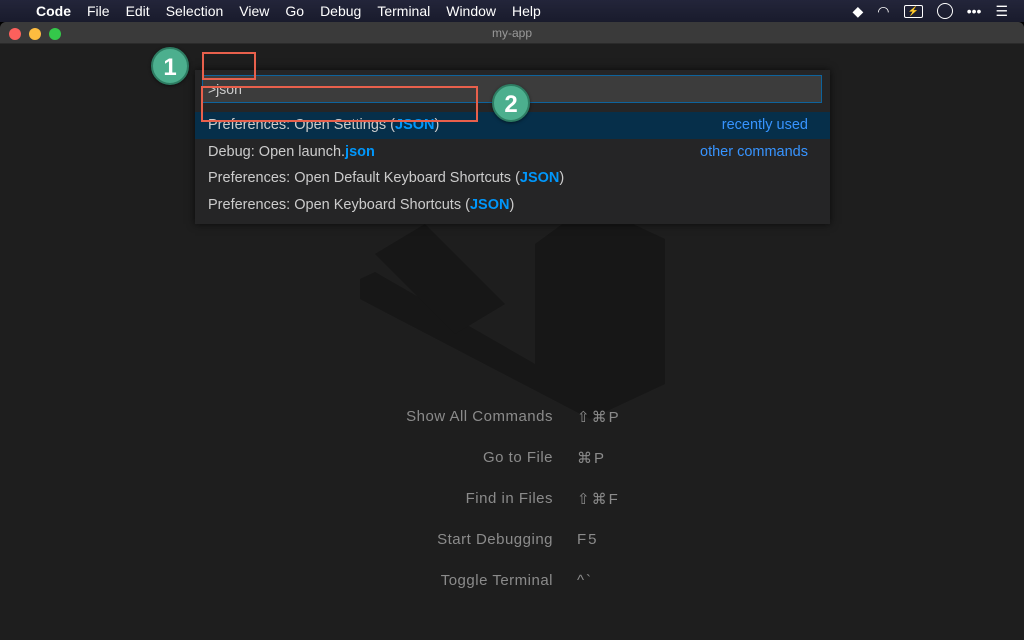  Describe the element at coordinates (588, 539) in the screenshot. I see `shortcut-keys: F5` at that location.